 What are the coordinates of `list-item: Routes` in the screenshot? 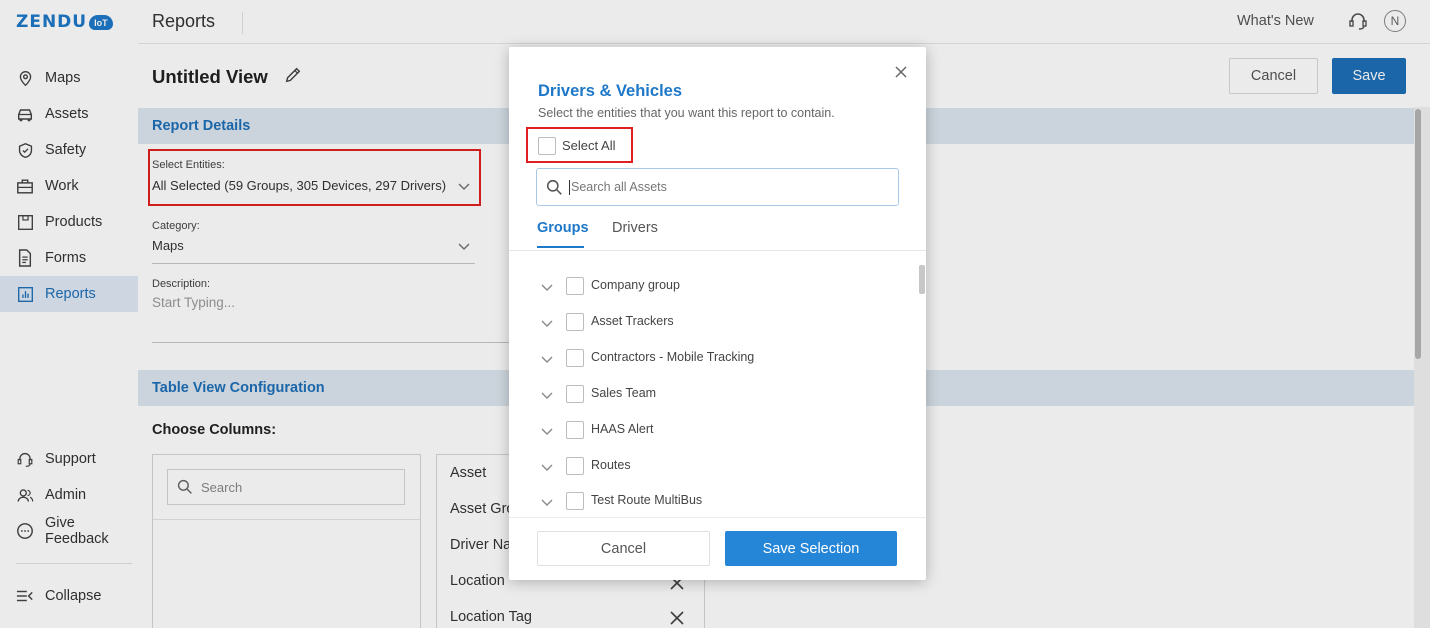 It's located at (713, 466).